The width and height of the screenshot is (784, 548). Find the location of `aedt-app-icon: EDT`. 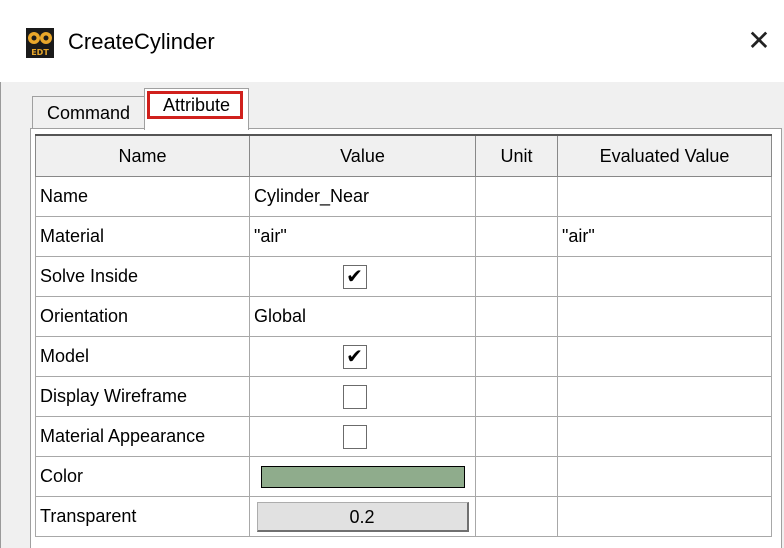

aedt-app-icon: EDT is located at coordinates (40, 43).